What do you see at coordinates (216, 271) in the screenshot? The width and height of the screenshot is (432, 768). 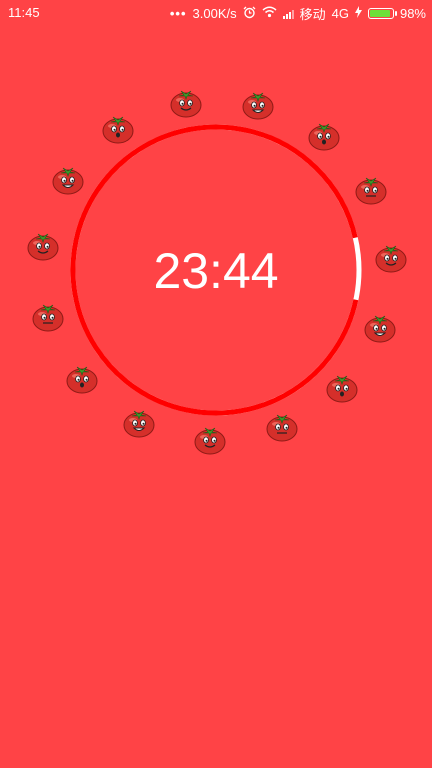 I see `timer-display: 23:44` at bounding box center [216, 271].